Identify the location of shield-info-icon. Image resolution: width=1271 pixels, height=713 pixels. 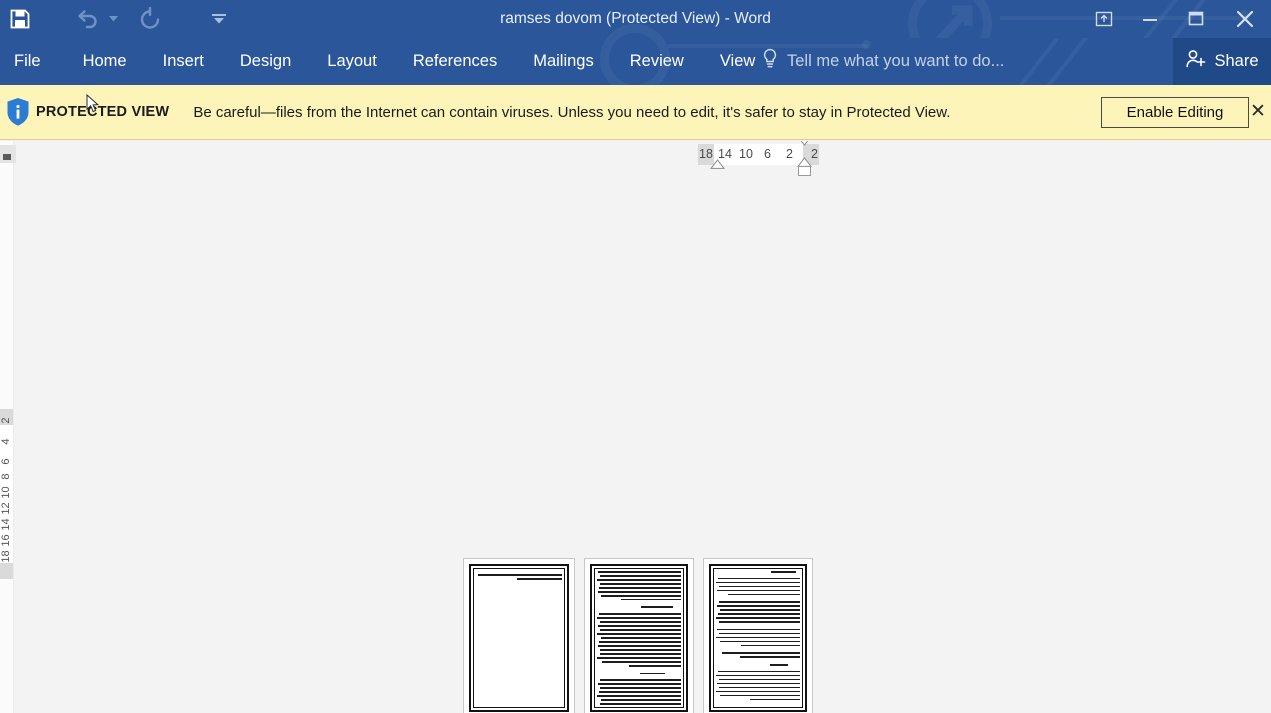
(18, 112).